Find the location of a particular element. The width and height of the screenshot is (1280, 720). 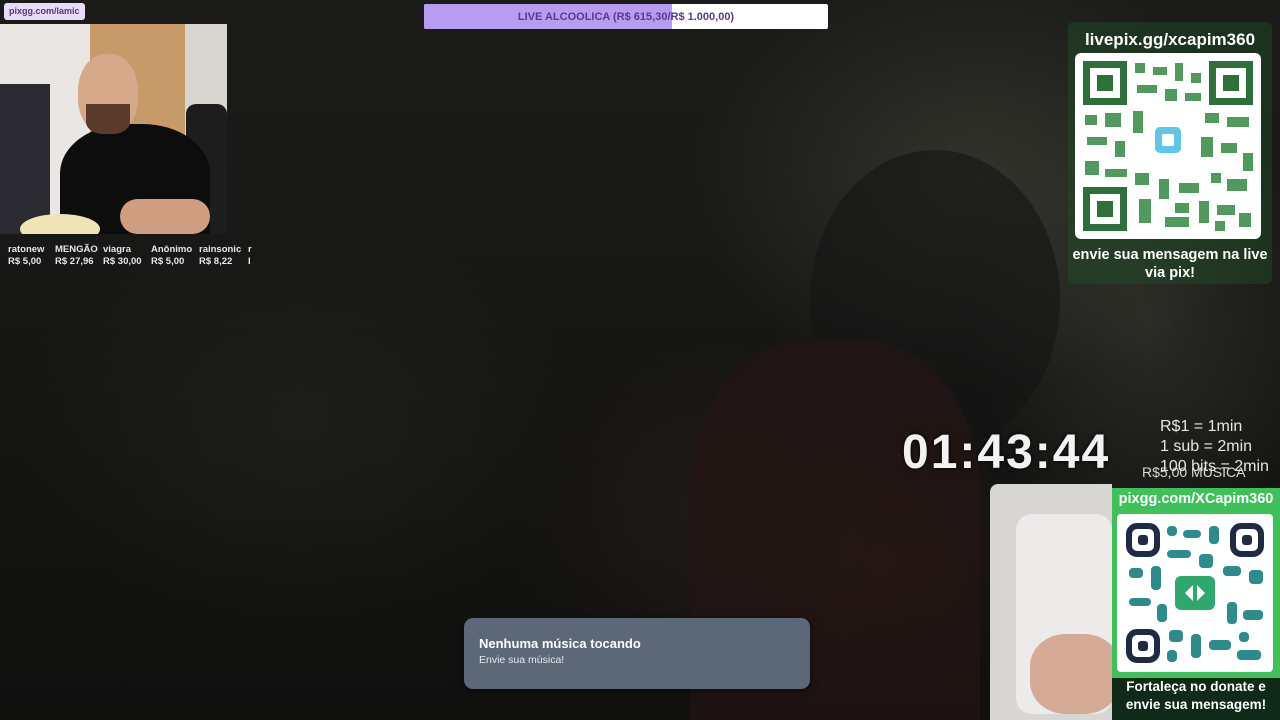

donation-goal-bar: LIVE ALCOOLICA (R$ 615,30/R$ 1.000,00) is located at coordinates (626, 16).